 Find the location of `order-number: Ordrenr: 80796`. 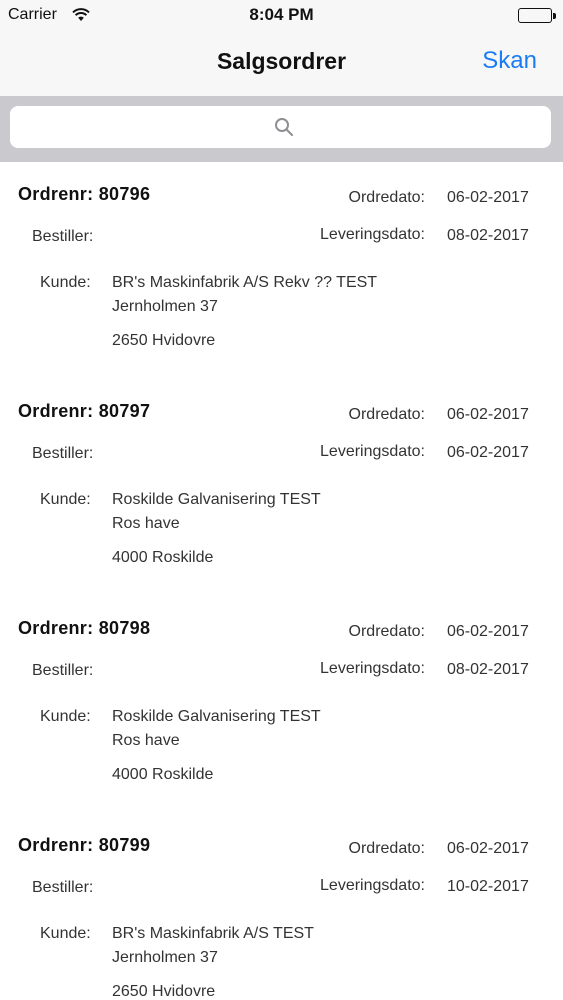

order-number: Ordrenr: 80796 is located at coordinates (84, 194).